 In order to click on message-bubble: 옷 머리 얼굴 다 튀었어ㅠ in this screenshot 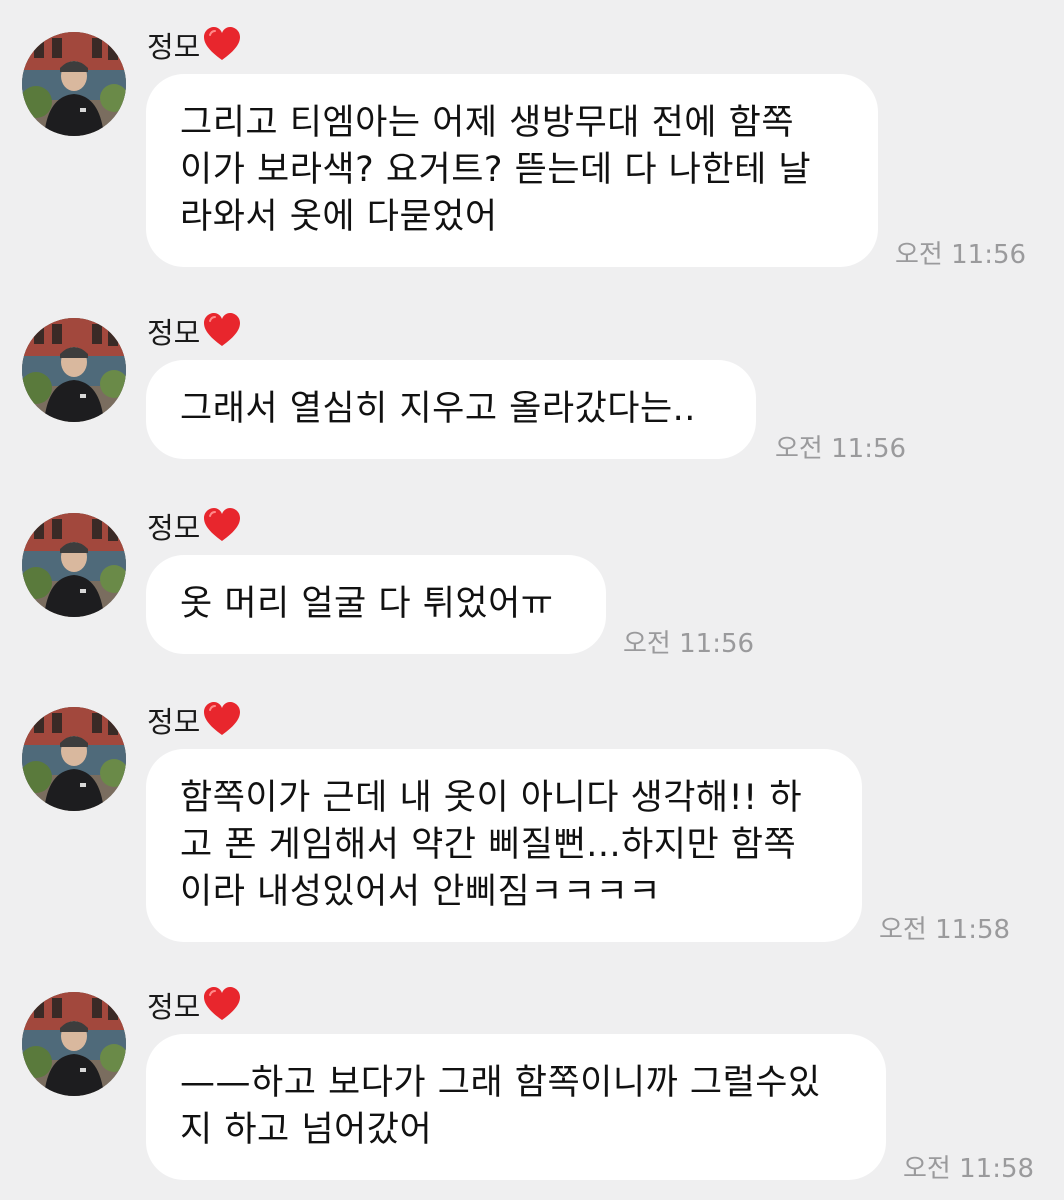, I will do `click(376, 604)`.